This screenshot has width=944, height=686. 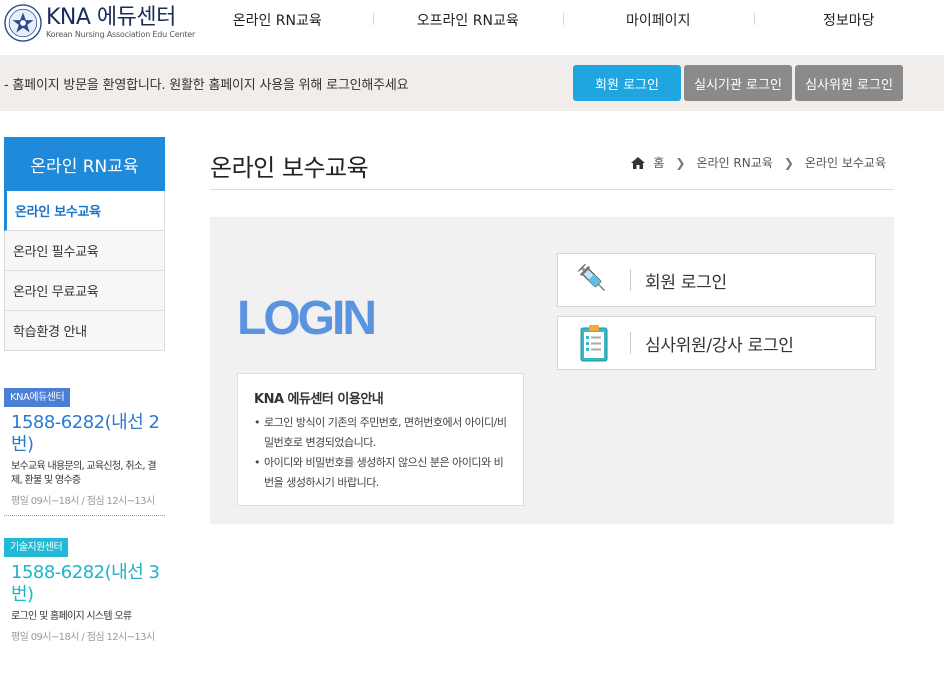 What do you see at coordinates (627, 83) in the screenshot?
I see `member-login-button: 회원 로그인` at bounding box center [627, 83].